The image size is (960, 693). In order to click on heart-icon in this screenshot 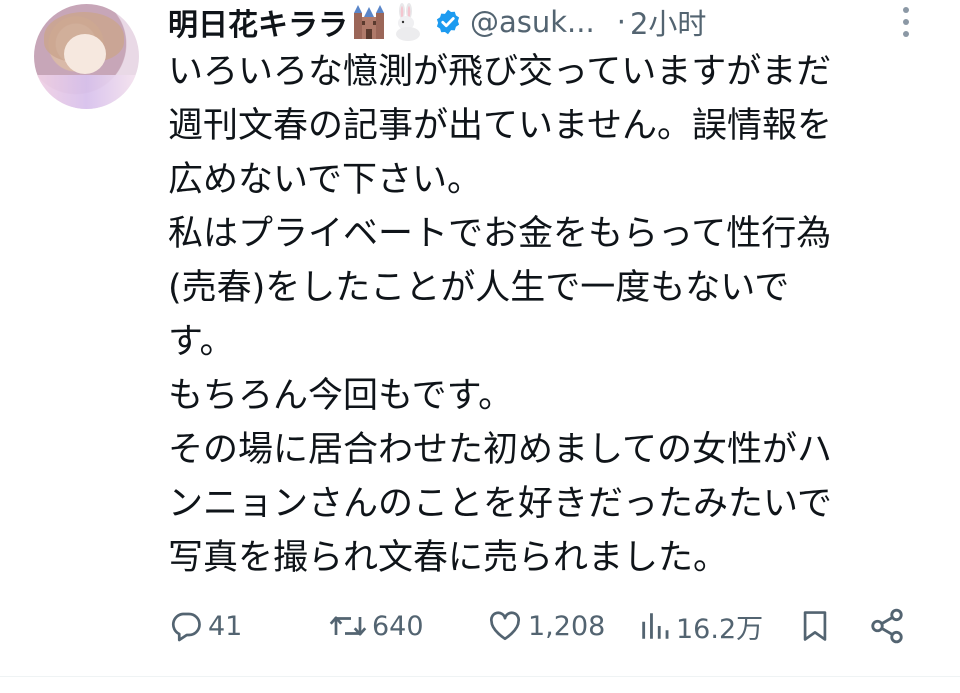, I will do `click(505, 626)`.